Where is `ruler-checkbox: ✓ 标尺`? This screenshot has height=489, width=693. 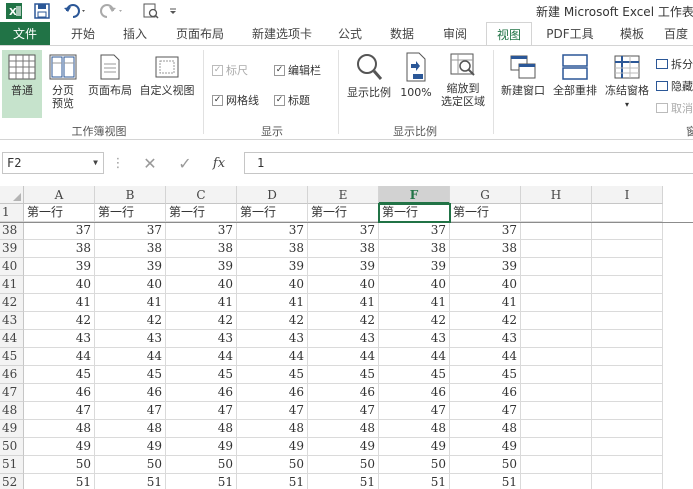 ruler-checkbox: ✓ 标尺 is located at coordinates (230, 70).